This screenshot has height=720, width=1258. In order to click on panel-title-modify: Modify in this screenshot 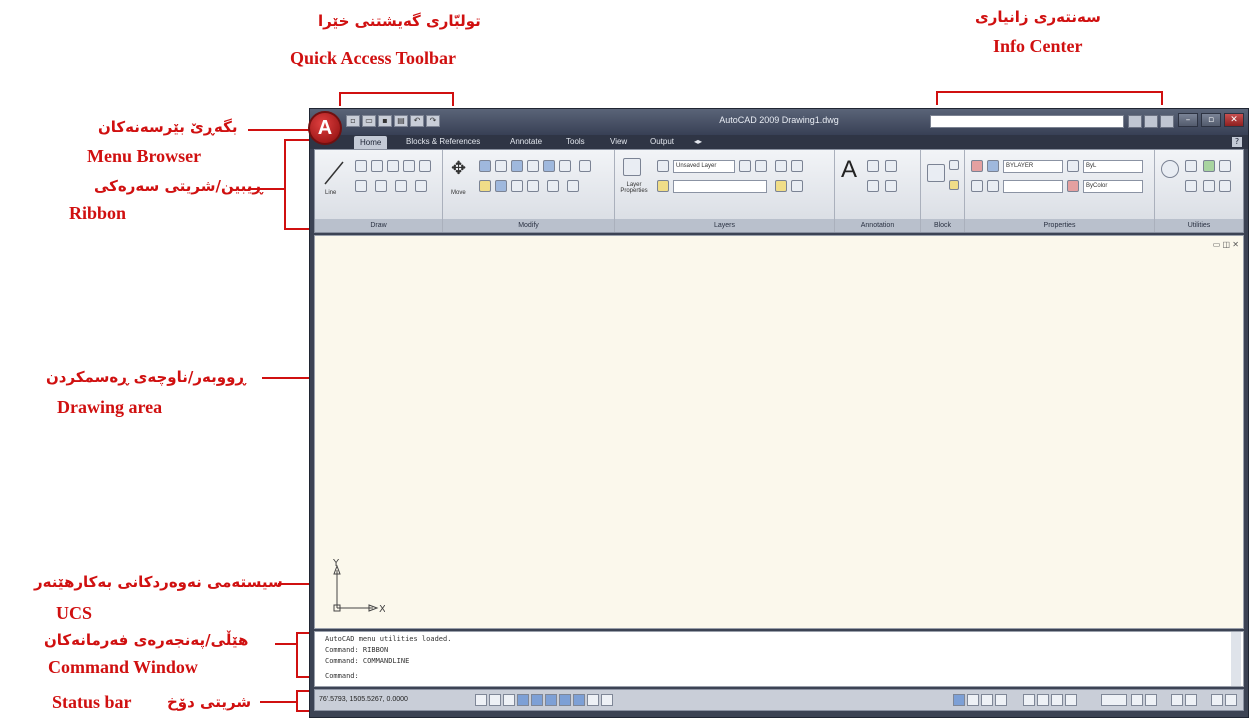, I will do `click(528, 225)`.